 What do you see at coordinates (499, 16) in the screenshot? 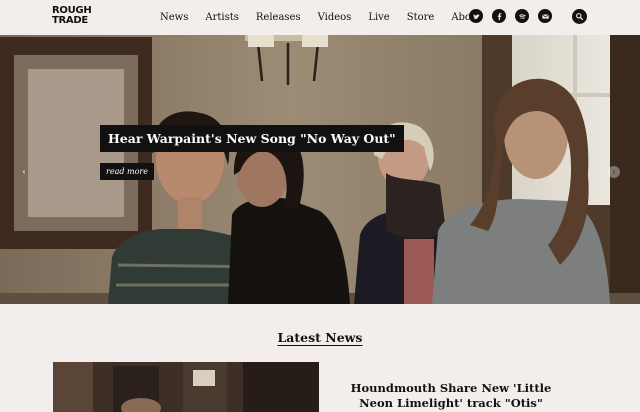
I see `facebook-icon` at bounding box center [499, 16].